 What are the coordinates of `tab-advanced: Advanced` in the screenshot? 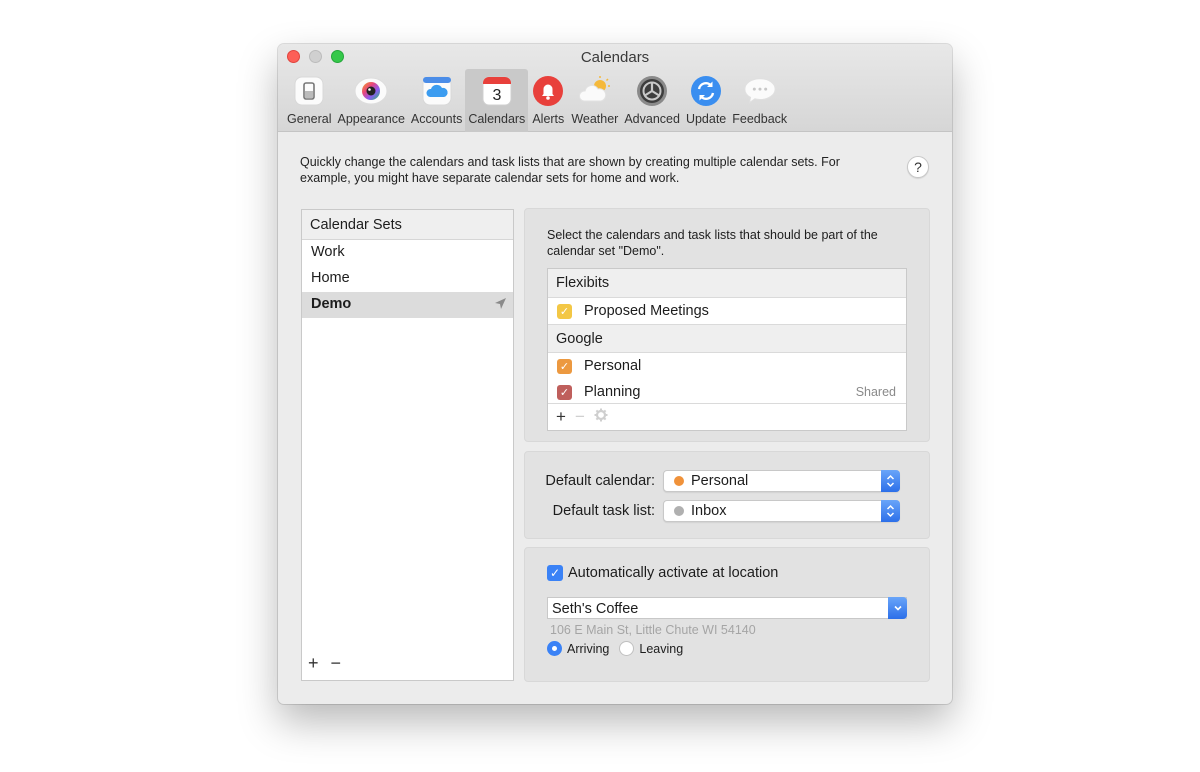 It's located at (652, 100).